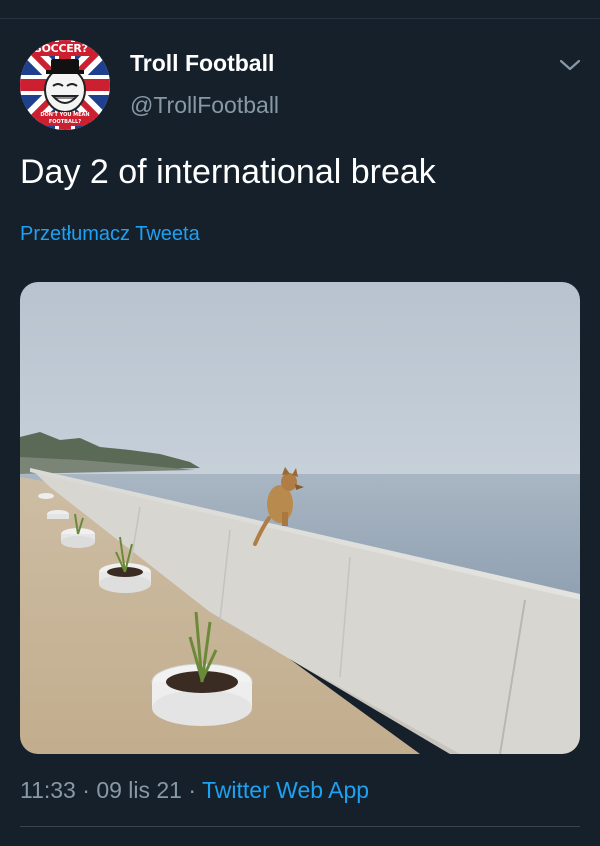 Image resolution: width=600 pixels, height=846 pixels. Describe the element at coordinates (228, 172) in the screenshot. I see `tweet-text: Day 2 of international break` at that location.